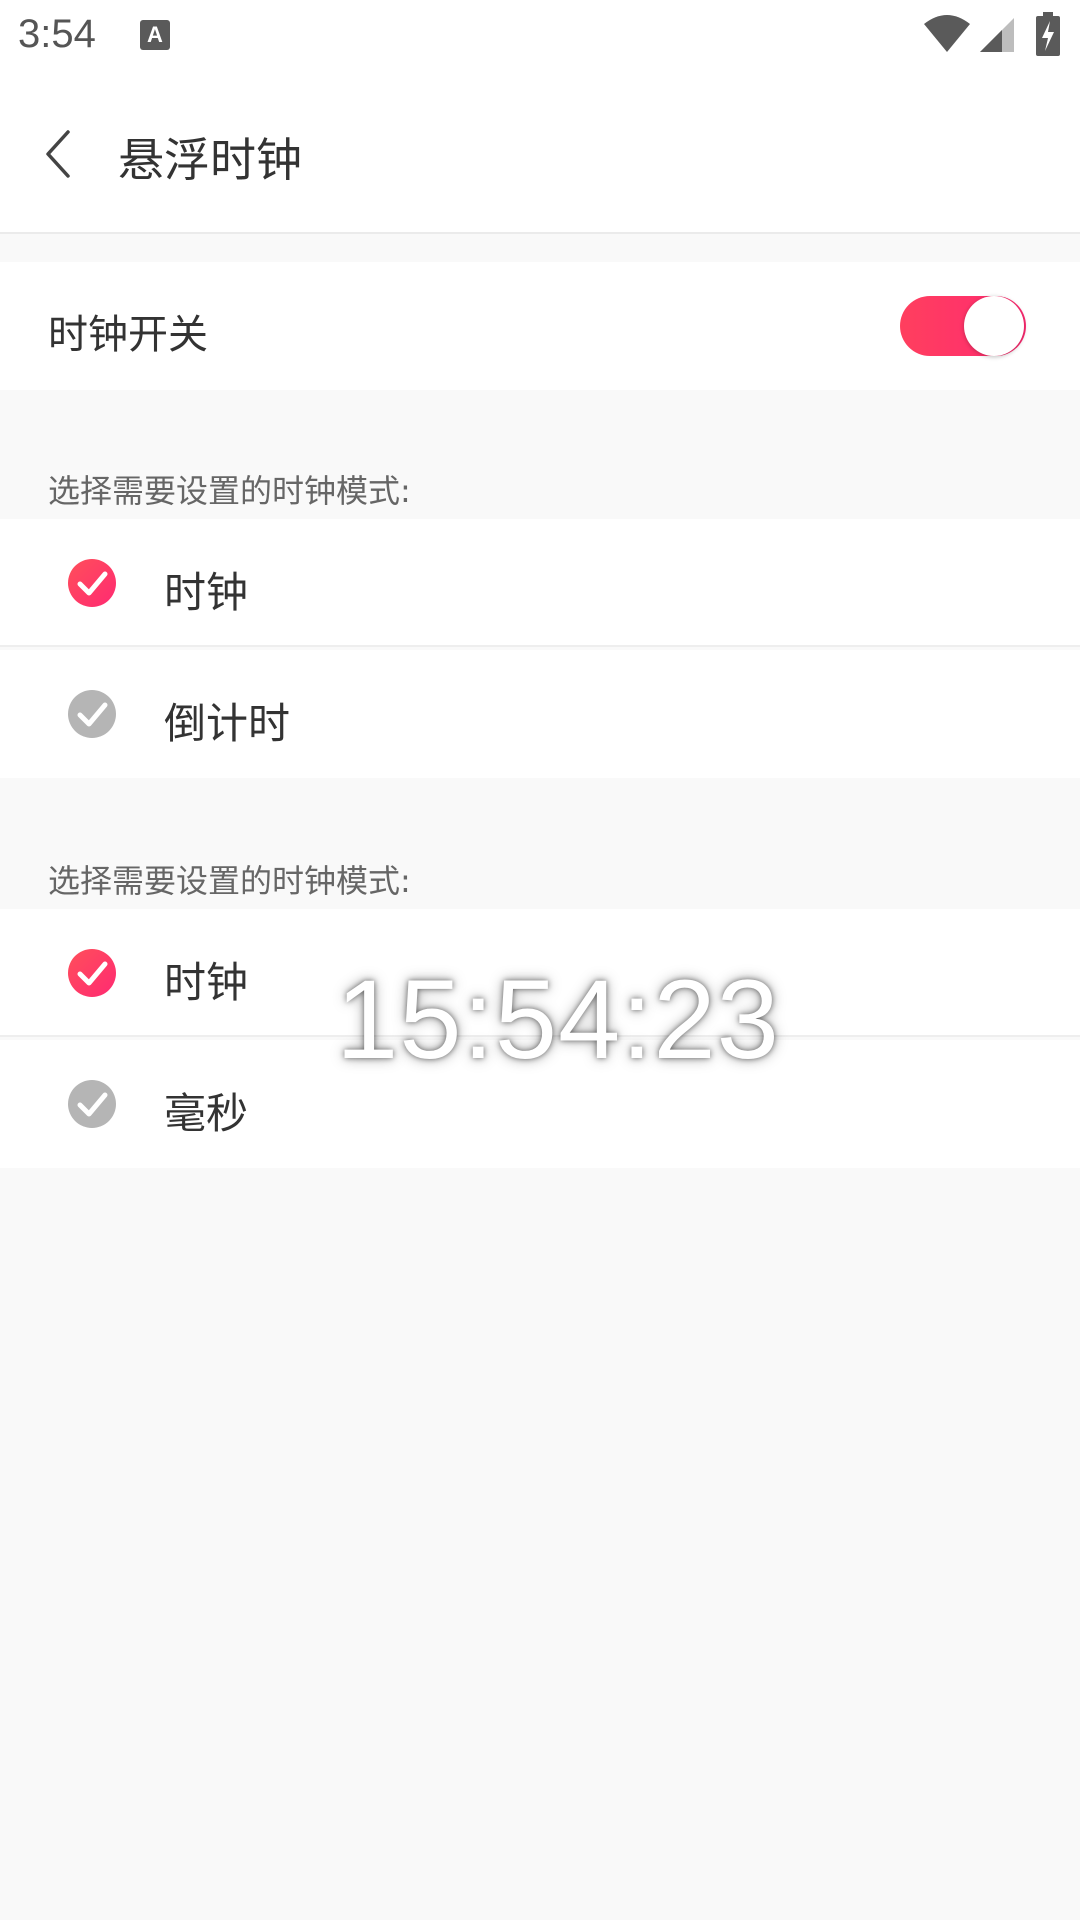  I want to click on option-label: 倒计时, so click(227, 723).